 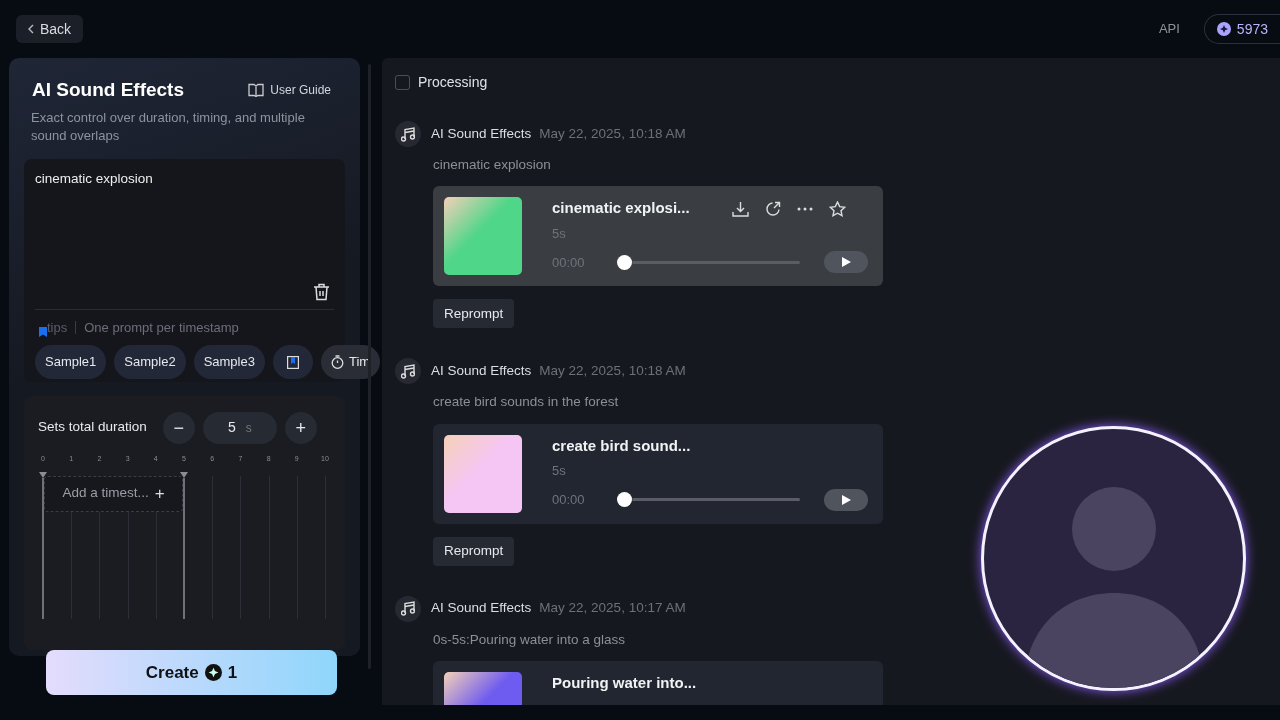 What do you see at coordinates (530, 639) in the screenshot?
I see `prompt-text: 0s-5s:Pouring water into a glass` at bounding box center [530, 639].